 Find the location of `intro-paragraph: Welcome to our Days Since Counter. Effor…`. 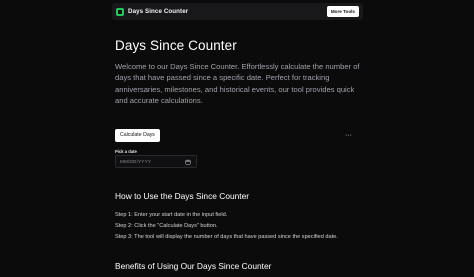

intro-paragraph: Welcome to our Days Since Counter. Effor… is located at coordinates (237, 84).